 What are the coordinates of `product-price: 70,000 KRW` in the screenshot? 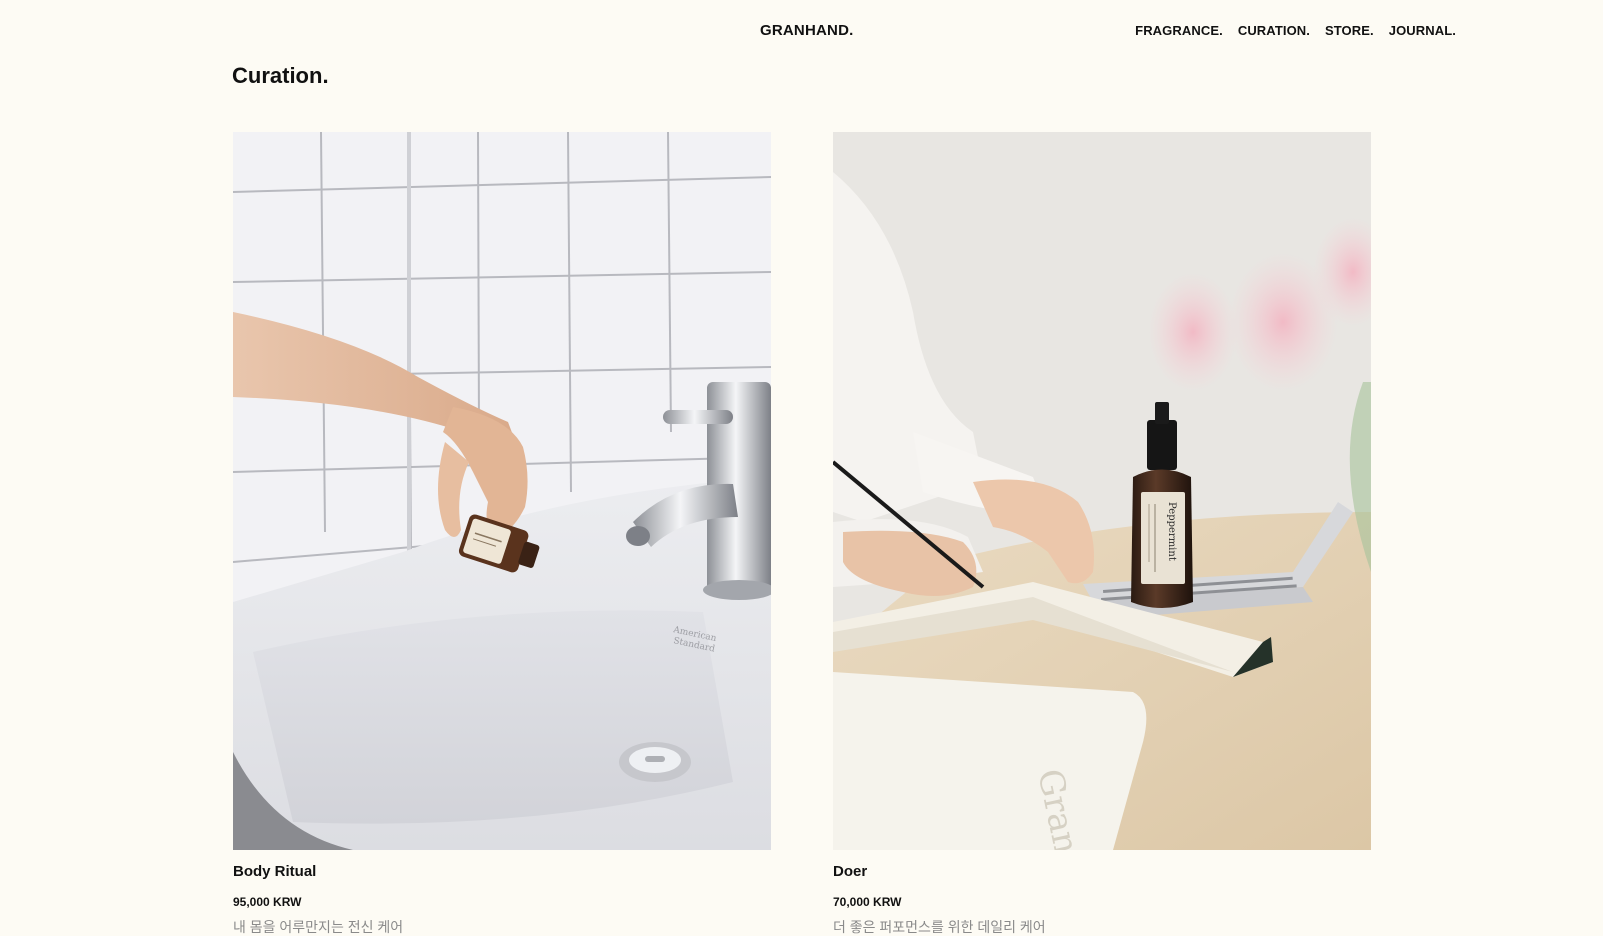 It's located at (867, 902).